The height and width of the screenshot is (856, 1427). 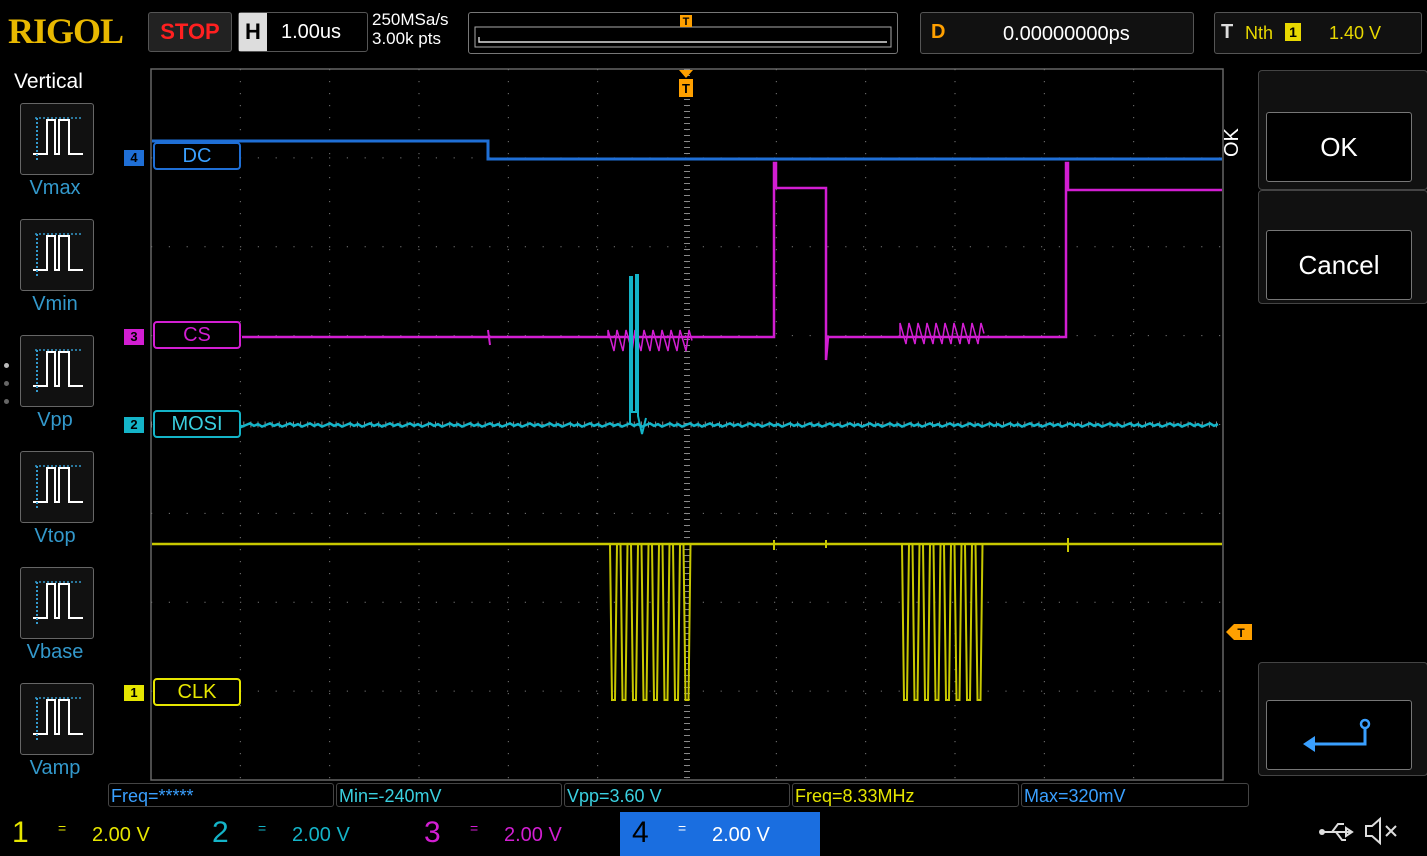 I want to click on trigger-level-marker: T, so click(x=1240, y=634).